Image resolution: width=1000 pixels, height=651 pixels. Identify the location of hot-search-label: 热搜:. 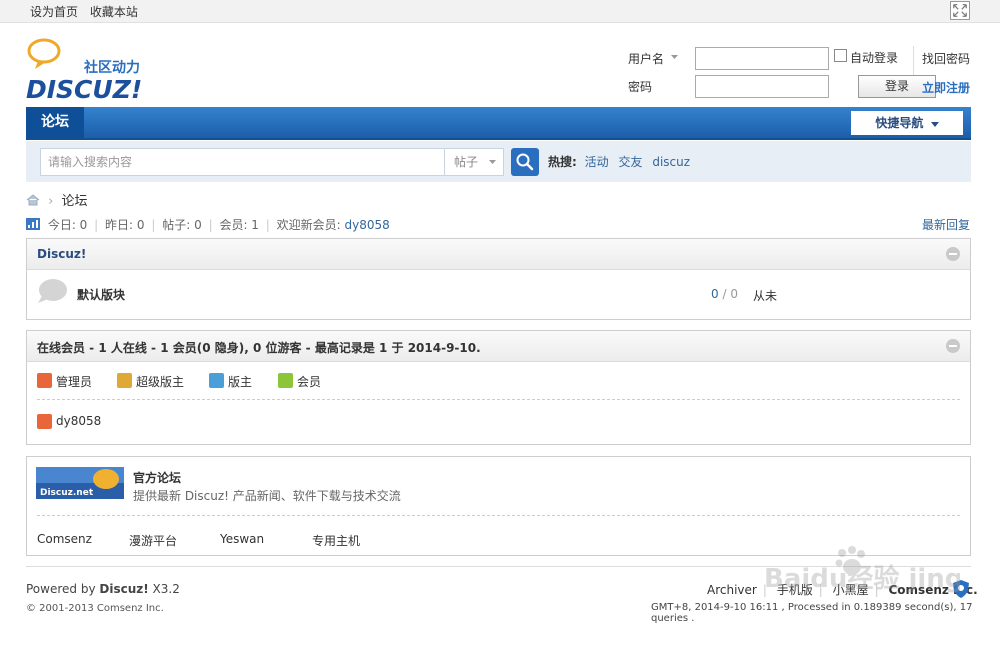
(562, 162).